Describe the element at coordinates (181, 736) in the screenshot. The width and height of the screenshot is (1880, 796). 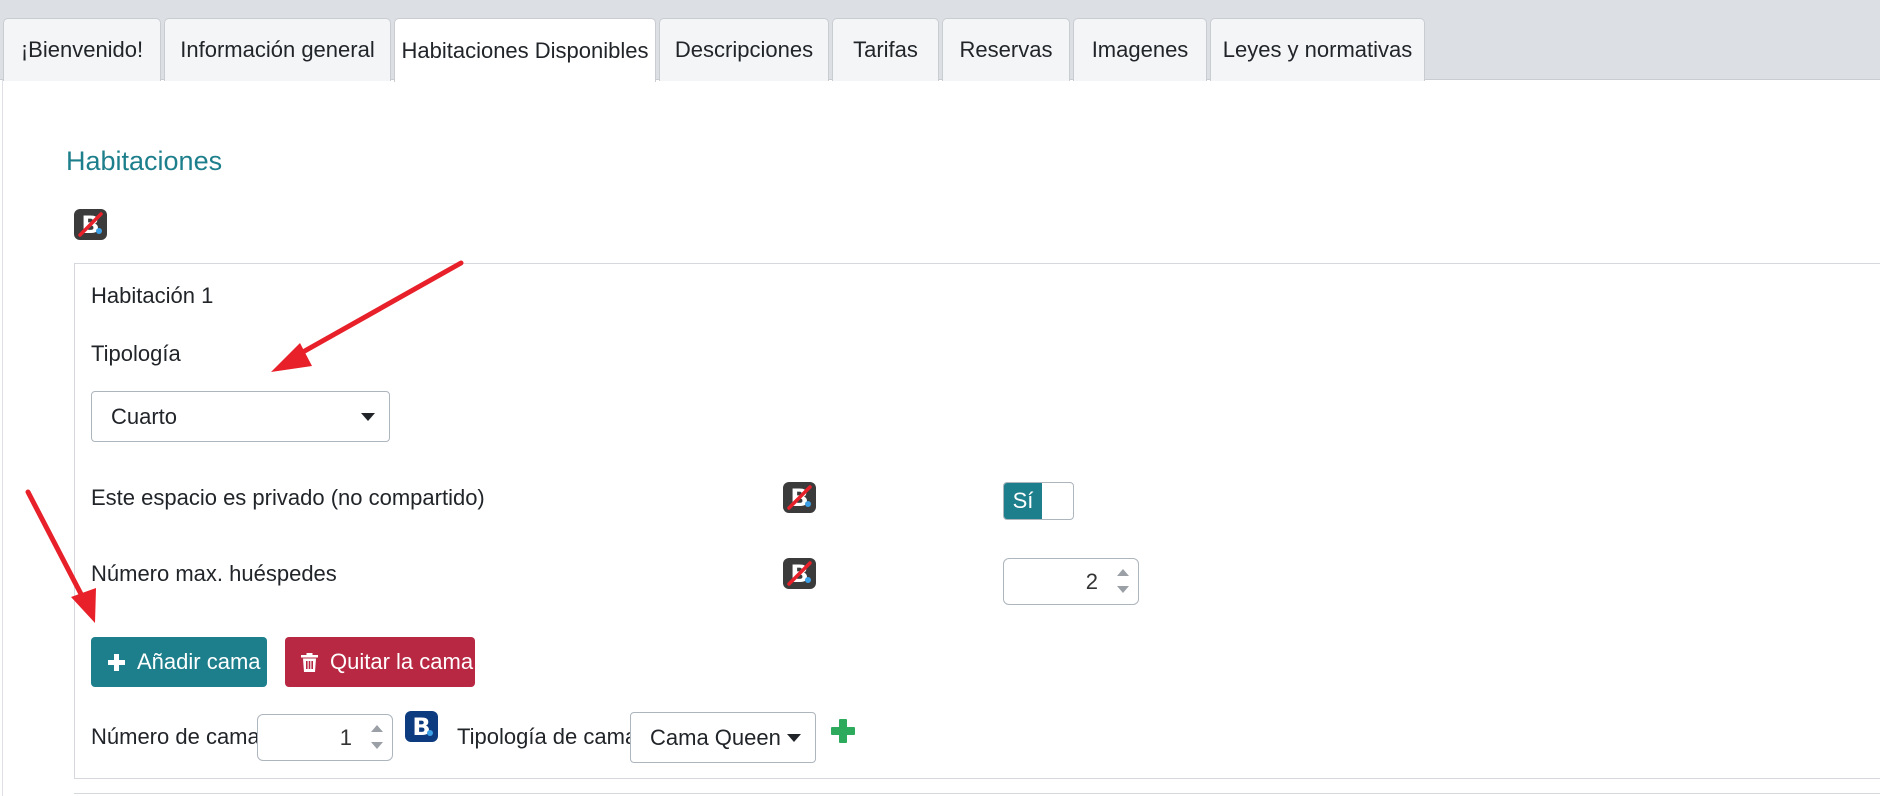
I see `beds-count-label: Número de camas` at that location.